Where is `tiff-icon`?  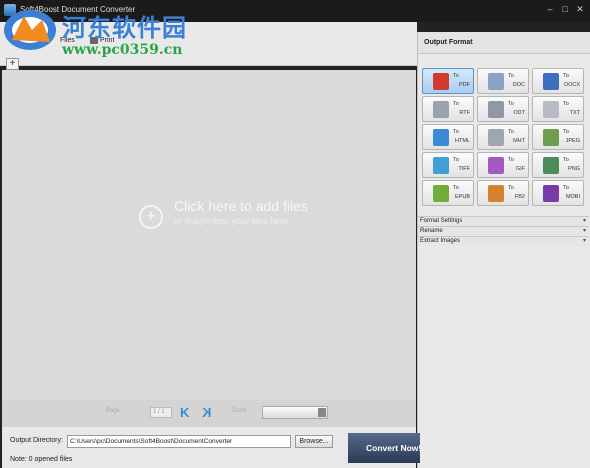 tiff-icon is located at coordinates (441, 165).